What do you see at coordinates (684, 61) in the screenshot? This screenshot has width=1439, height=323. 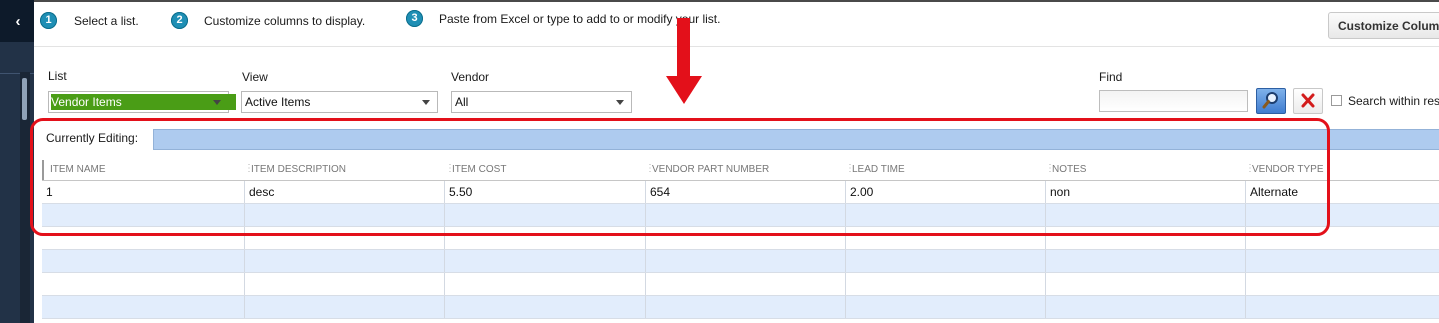 I see `down-arrow-icon` at bounding box center [684, 61].